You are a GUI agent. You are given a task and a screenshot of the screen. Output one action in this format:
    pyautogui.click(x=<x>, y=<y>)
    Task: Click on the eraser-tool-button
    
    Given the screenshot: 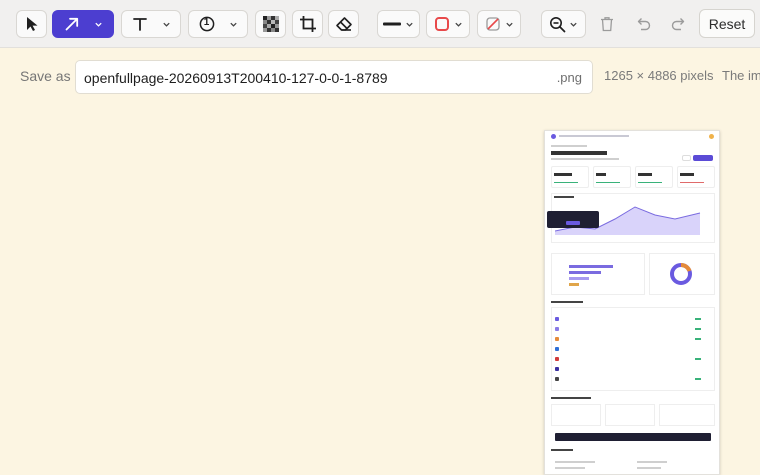 What is the action you would take?
    pyautogui.click(x=343, y=24)
    